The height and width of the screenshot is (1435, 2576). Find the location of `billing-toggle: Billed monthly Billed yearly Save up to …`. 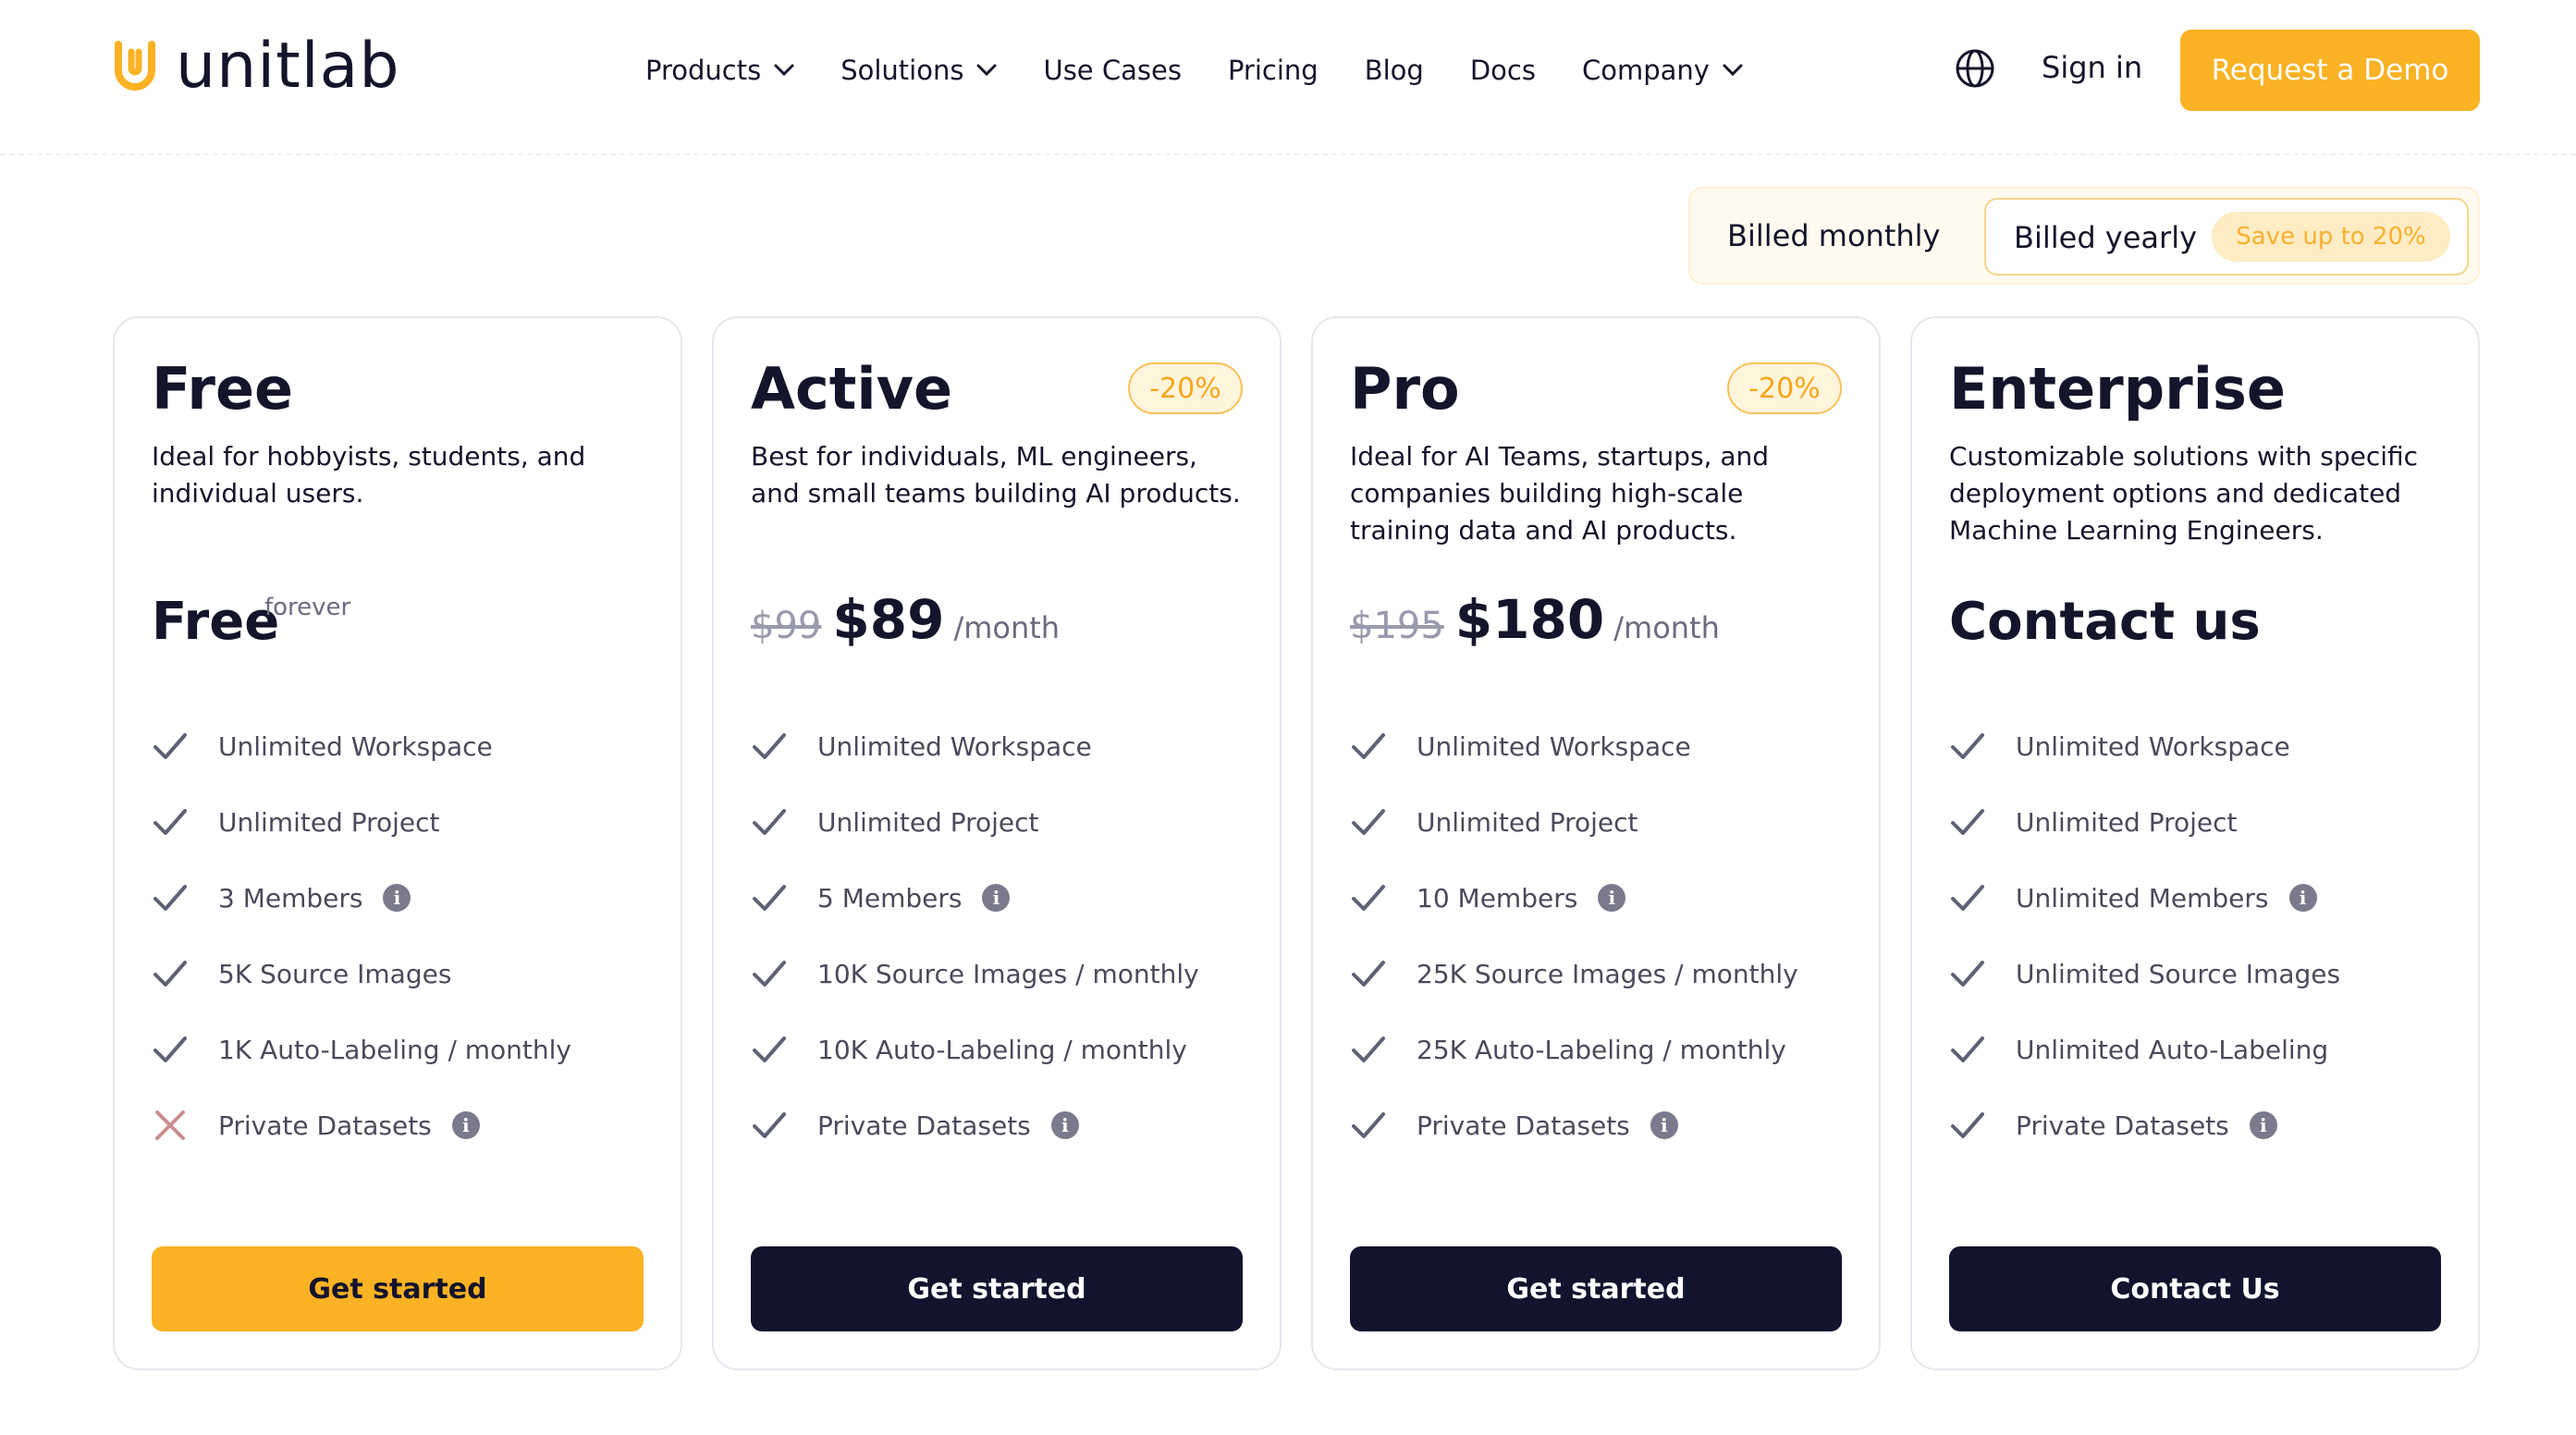

billing-toggle: Billed monthly Billed yearly Save up to … is located at coordinates (2084, 236).